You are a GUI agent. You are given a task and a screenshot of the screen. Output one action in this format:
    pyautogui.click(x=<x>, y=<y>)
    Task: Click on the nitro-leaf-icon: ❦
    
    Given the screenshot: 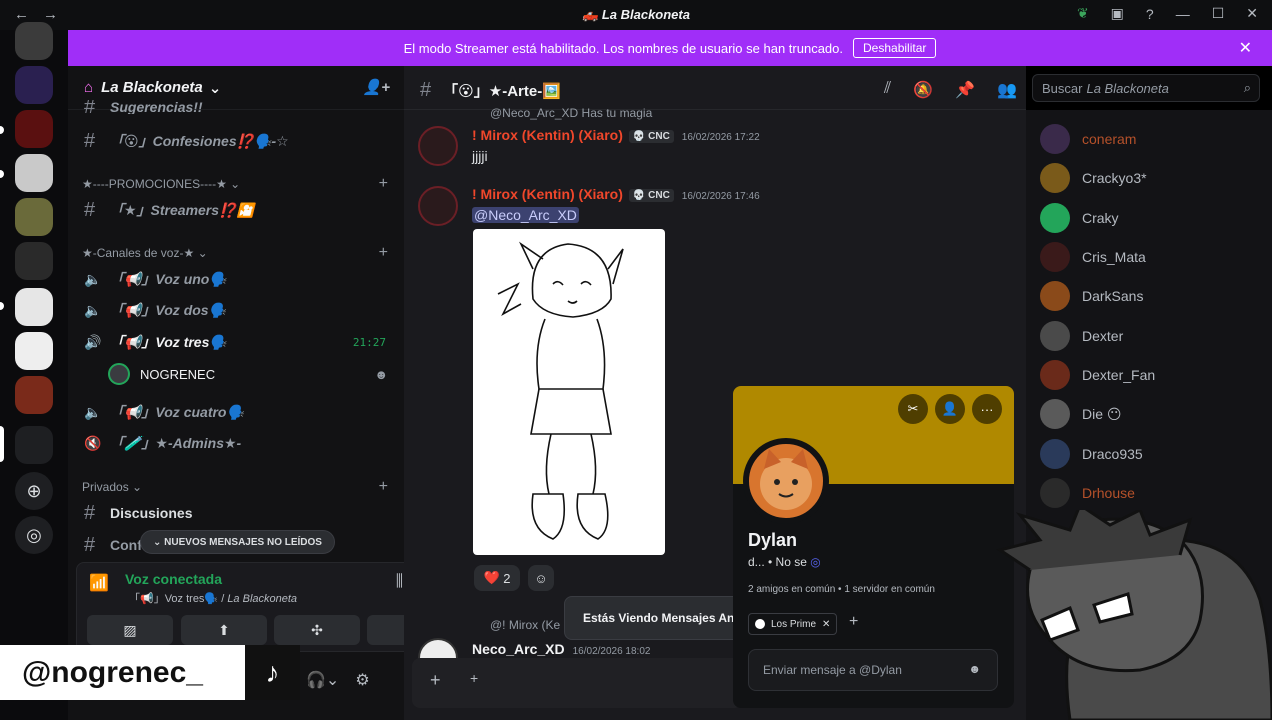 What is the action you would take?
    pyautogui.click(x=1083, y=13)
    